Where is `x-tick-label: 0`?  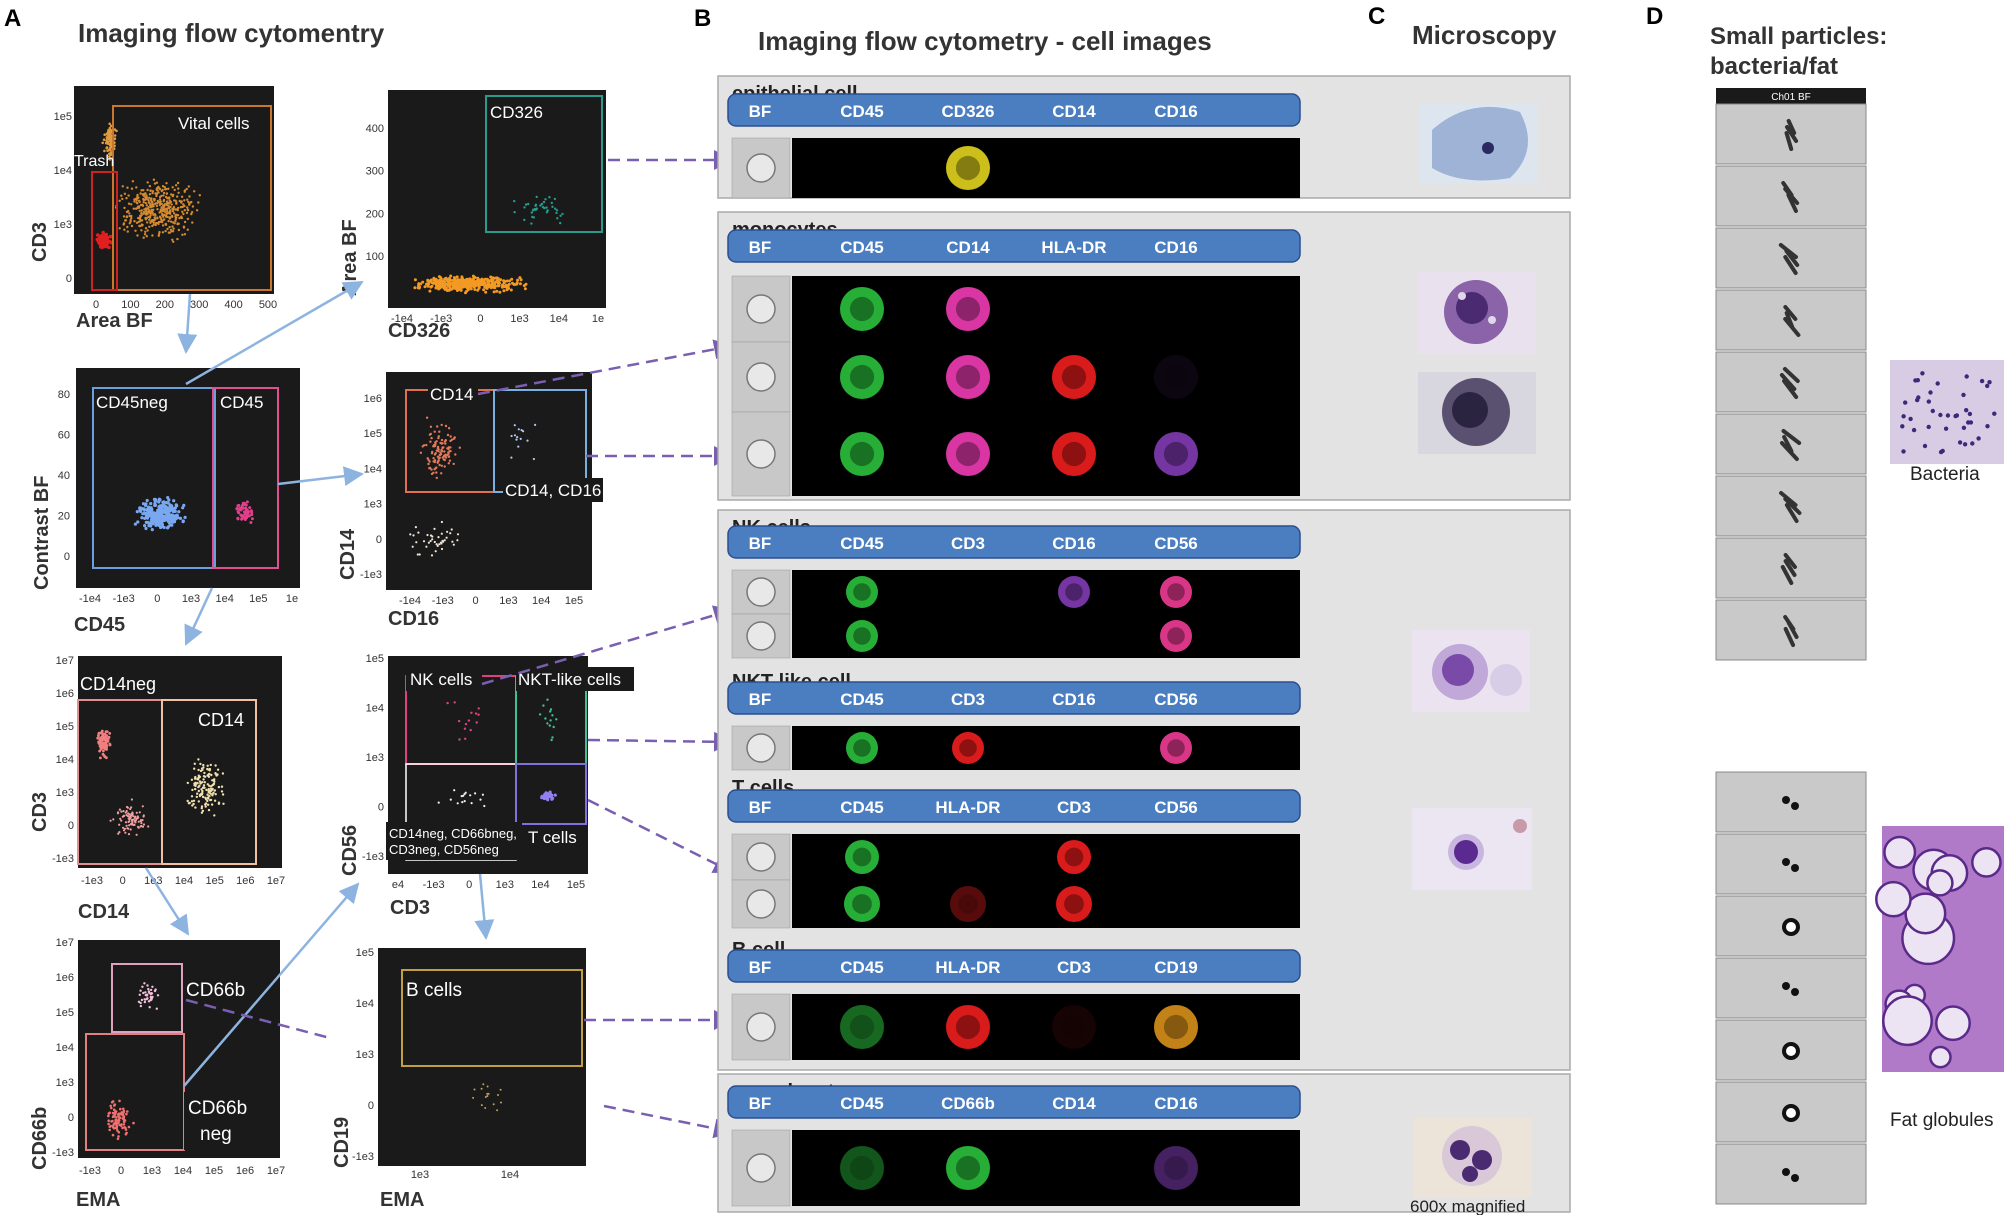
x-tick-label: 0 is located at coordinates (157, 599).